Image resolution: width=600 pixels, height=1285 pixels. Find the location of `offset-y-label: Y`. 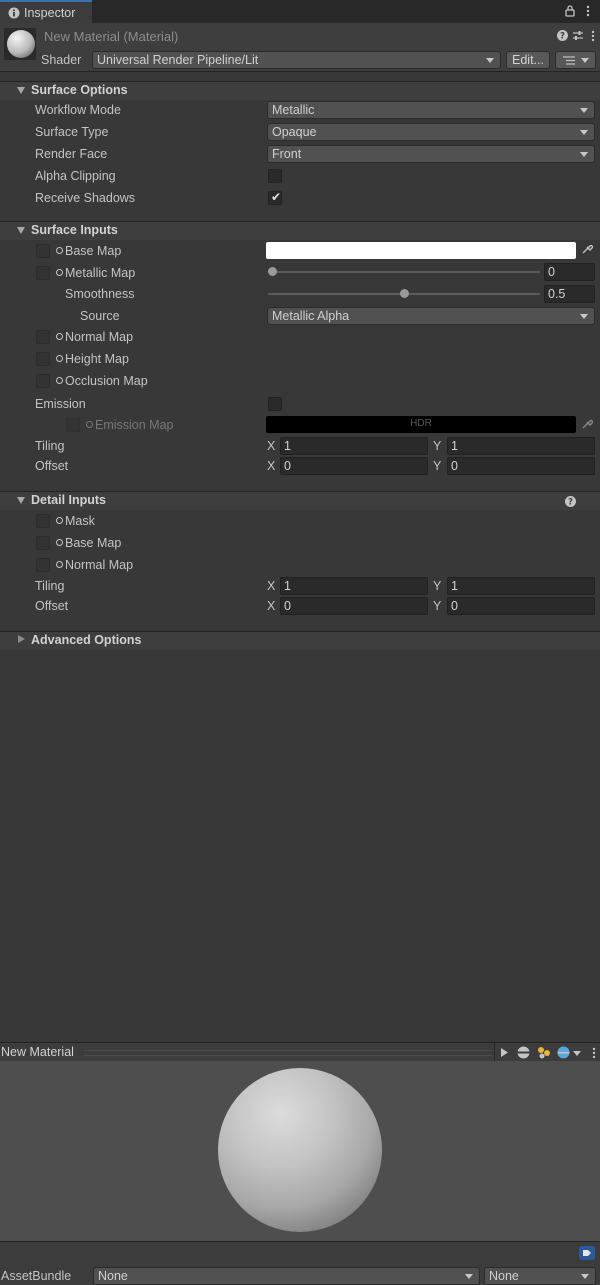

offset-y-label: Y is located at coordinates (437, 466).